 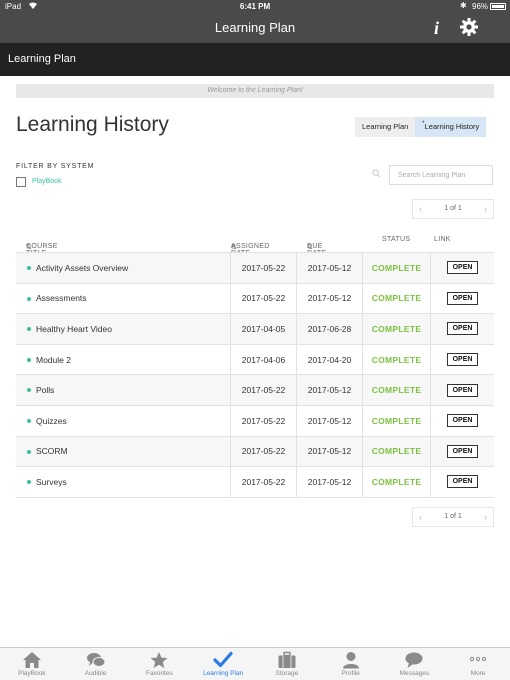 What do you see at coordinates (287, 673) in the screenshot?
I see `tab-label: Storage` at bounding box center [287, 673].